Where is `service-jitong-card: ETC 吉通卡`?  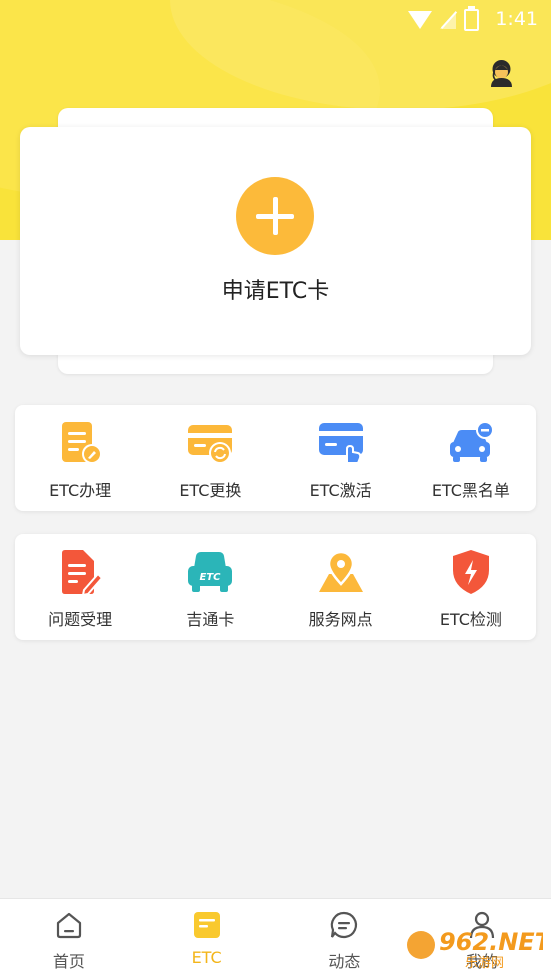
service-jitong-card: ETC 吉通卡 is located at coordinates (210, 587).